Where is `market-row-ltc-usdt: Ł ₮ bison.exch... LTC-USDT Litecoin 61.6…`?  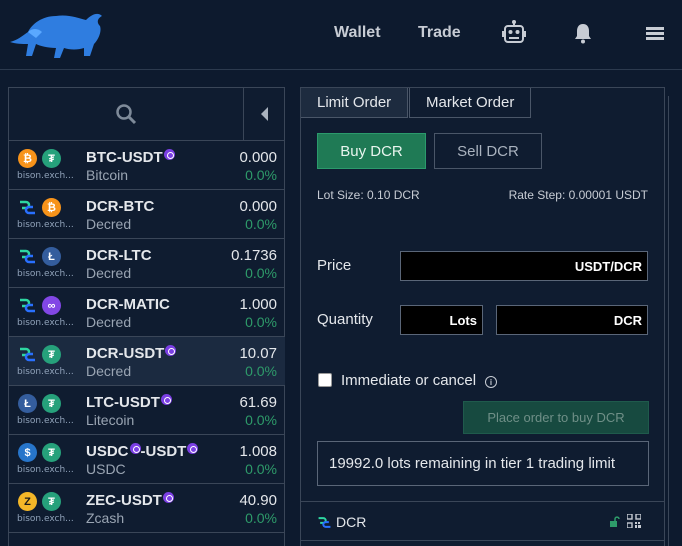
market-row-ltc-usdt: Ł ₮ bison.exch... LTC-USDT Litecoin 61.6… is located at coordinates (147, 410).